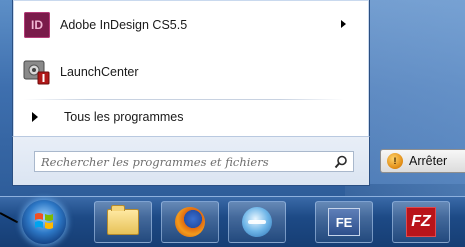 The height and width of the screenshot is (247, 465). Describe the element at coordinates (187, 72) in the screenshot. I see `menu-item-launchcenter: LaunchCenter` at that location.